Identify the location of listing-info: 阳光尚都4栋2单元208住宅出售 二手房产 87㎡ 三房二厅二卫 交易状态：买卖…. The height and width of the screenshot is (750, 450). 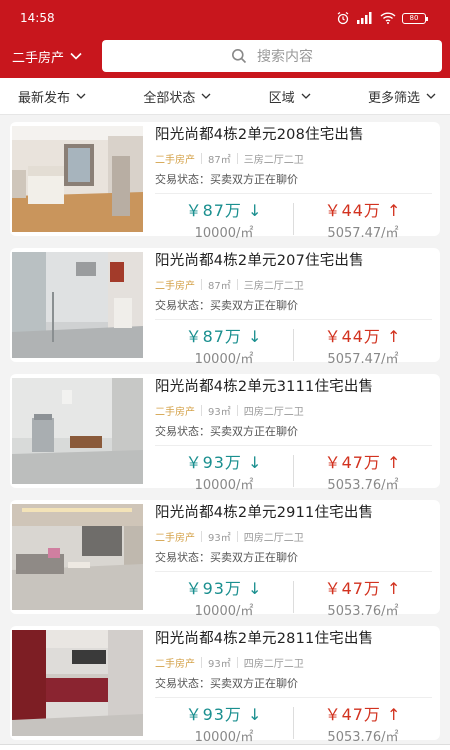
(291, 183).